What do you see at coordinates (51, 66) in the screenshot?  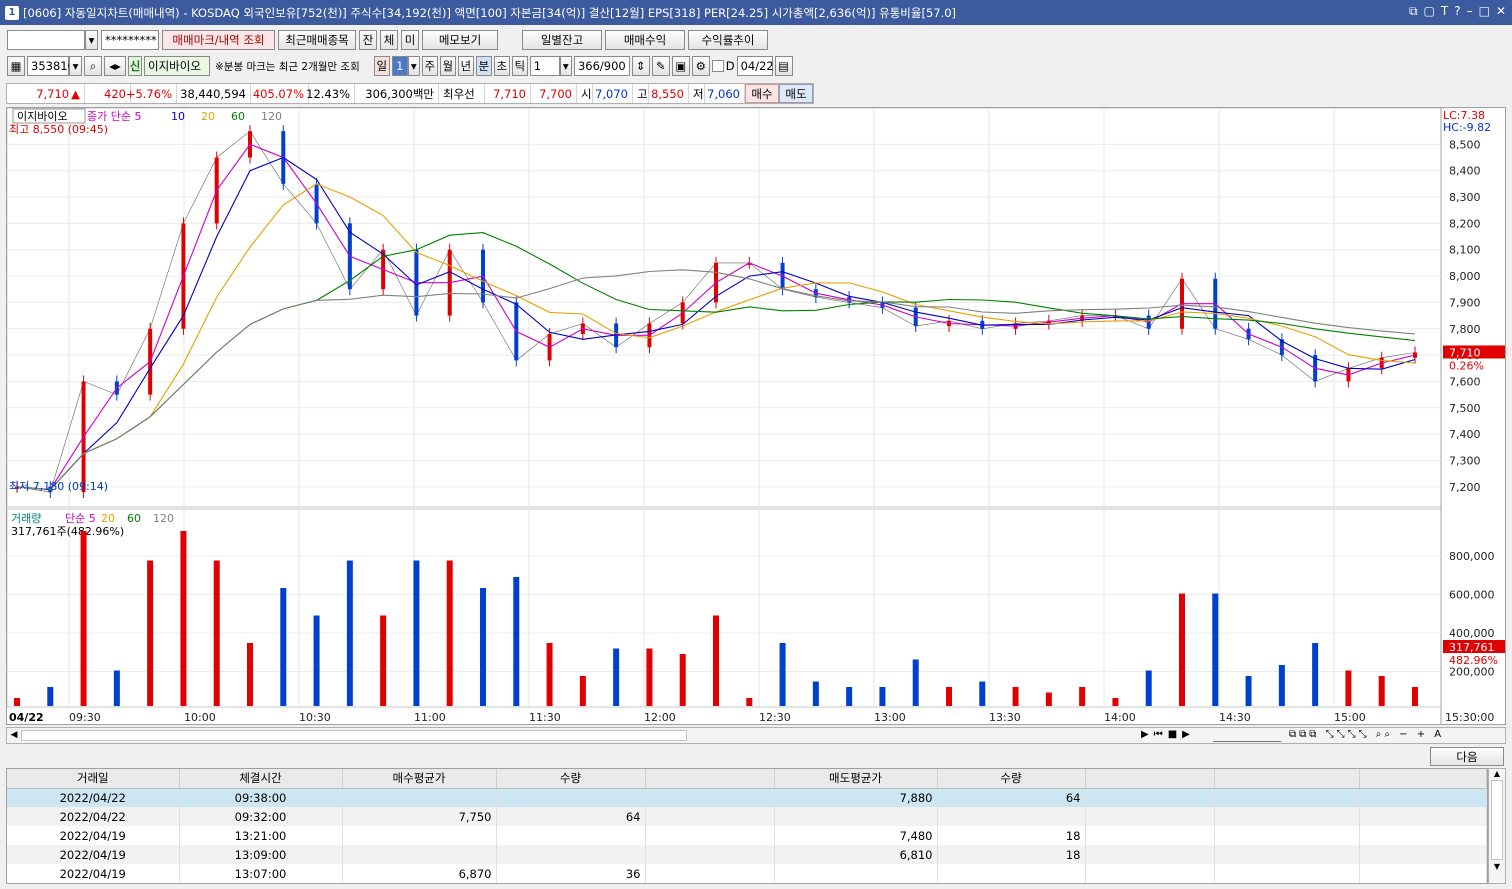 I see `stock-code-input: 353810` at bounding box center [51, 66].